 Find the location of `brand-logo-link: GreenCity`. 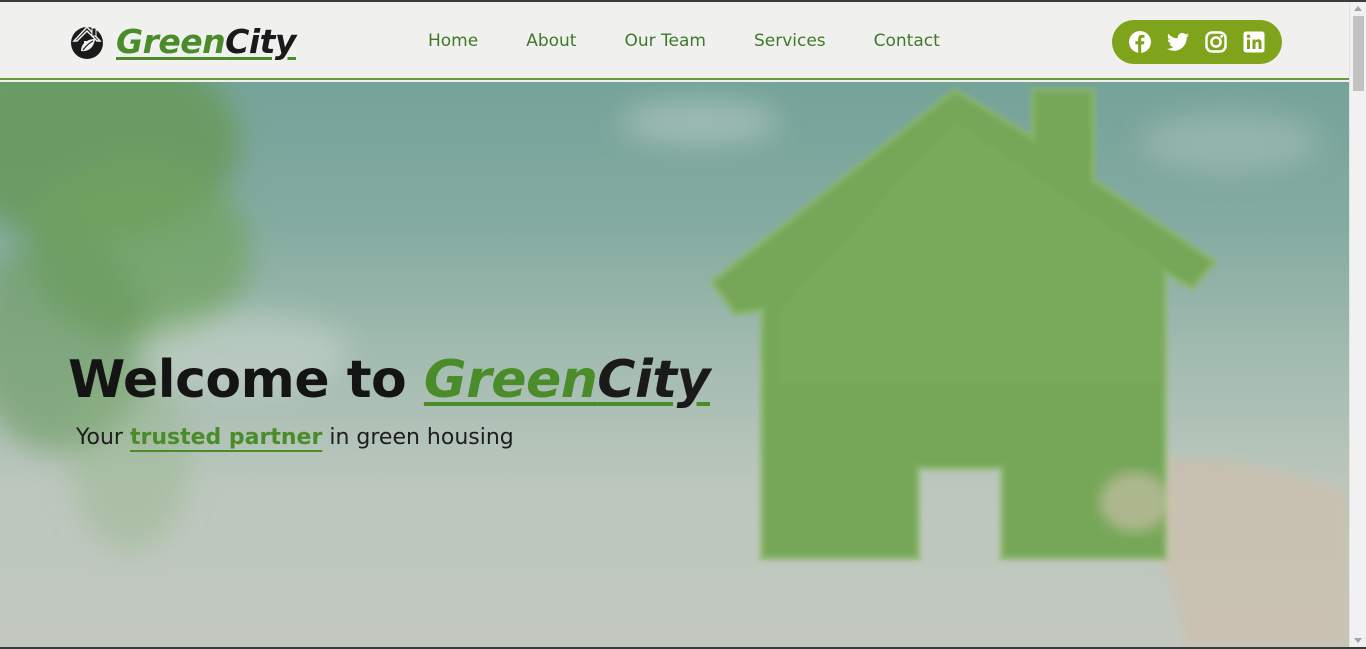

brand-logo-link: GreenCity is located at coordinates (182, 41).